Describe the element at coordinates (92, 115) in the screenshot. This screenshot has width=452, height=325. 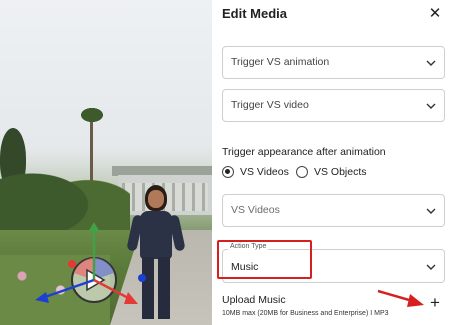
I see `palm-leaves` at that location.